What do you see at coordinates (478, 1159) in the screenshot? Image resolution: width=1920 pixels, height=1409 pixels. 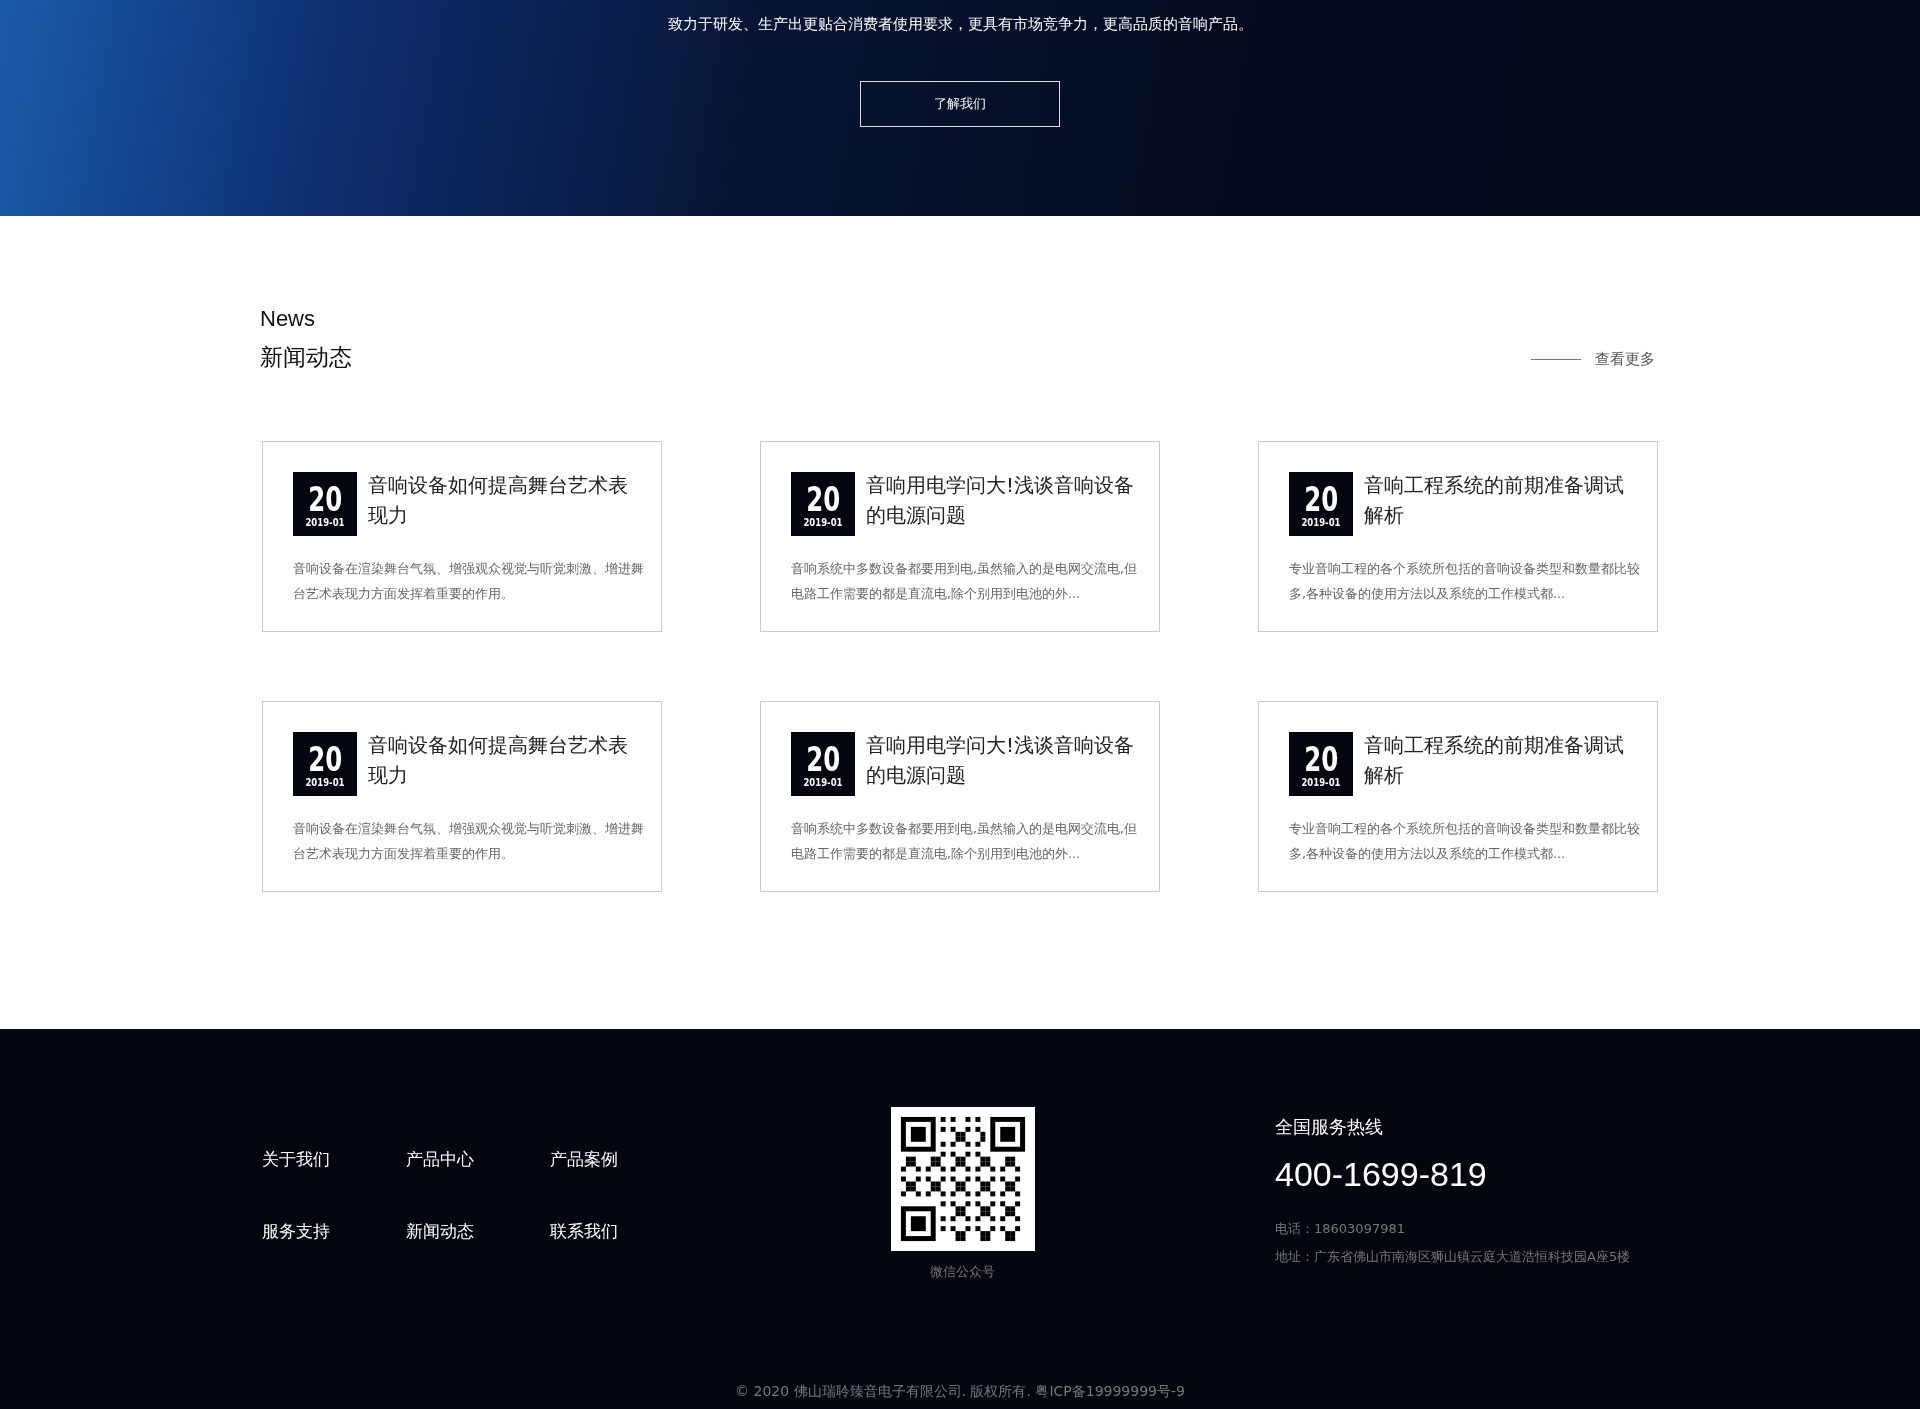 I see `footer-link: 产品中心` at bounding box center [478, 1159].